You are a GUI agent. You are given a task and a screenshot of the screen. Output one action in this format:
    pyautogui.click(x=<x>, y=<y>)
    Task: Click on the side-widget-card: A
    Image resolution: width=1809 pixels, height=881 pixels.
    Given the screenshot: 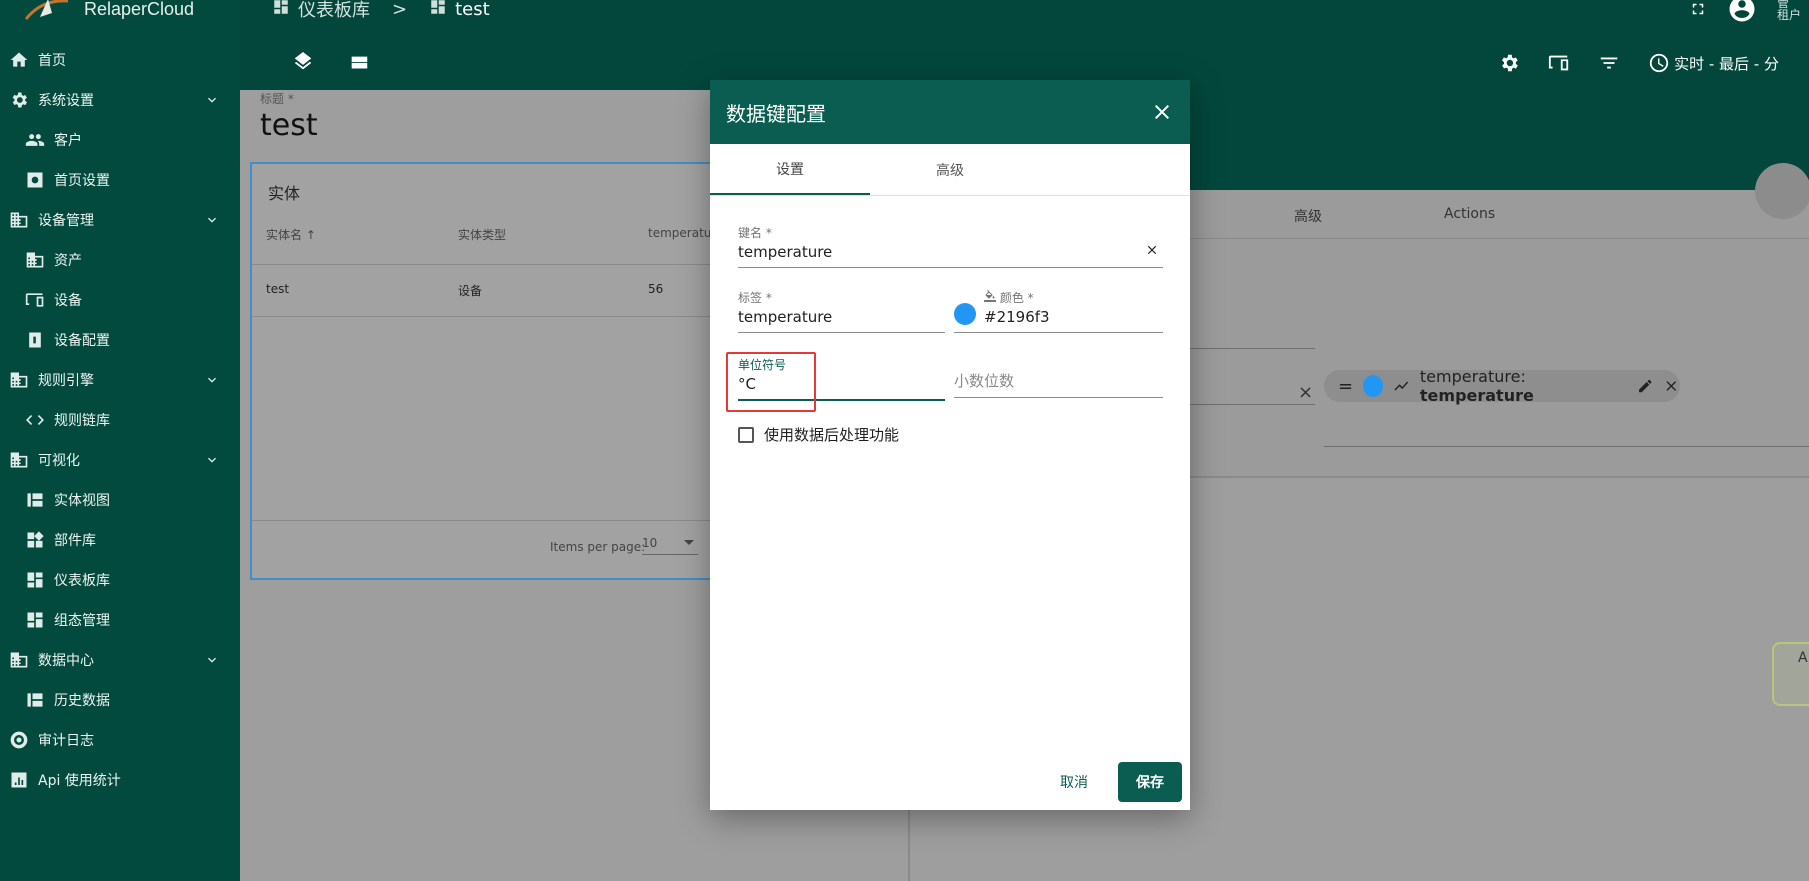 What is the action you would take?
    pyautogui.click(x=1790, y=674)
    